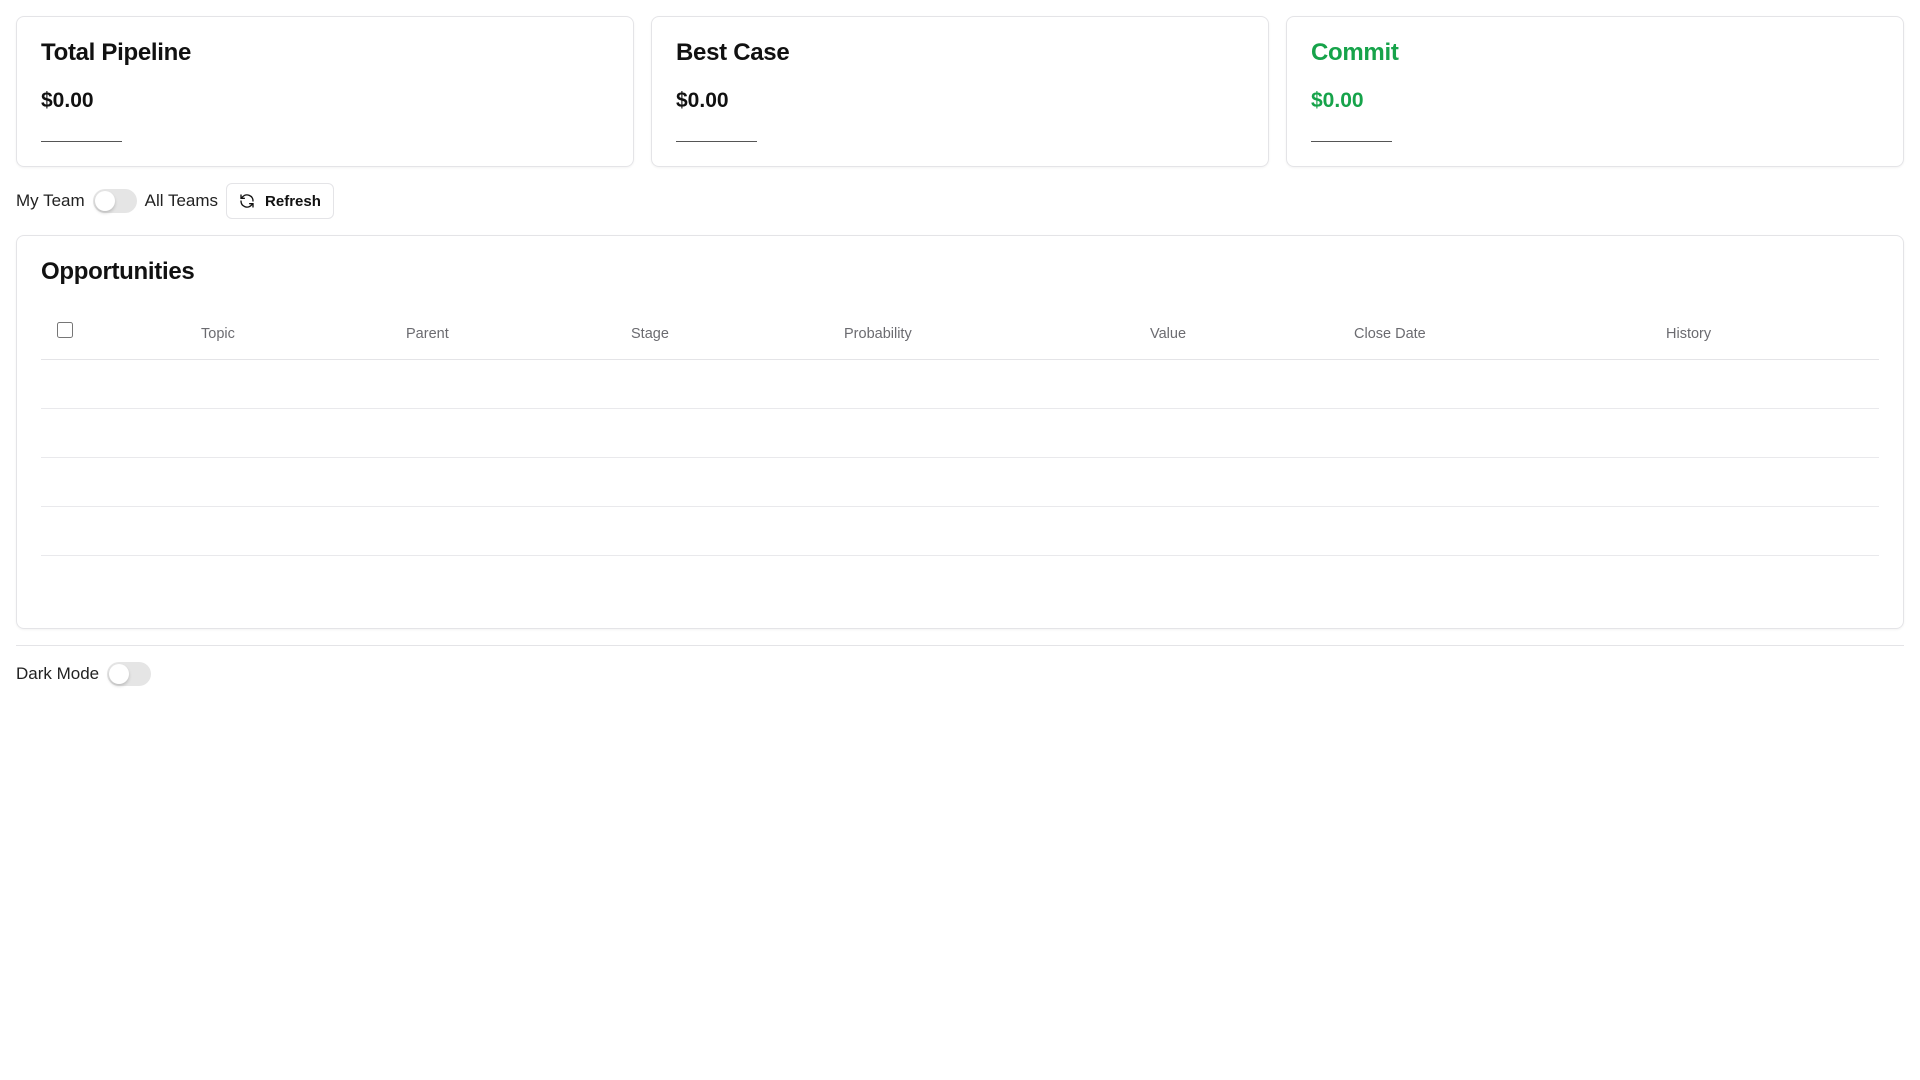  I want to click on team-scope-toggle, so click(114, 201).